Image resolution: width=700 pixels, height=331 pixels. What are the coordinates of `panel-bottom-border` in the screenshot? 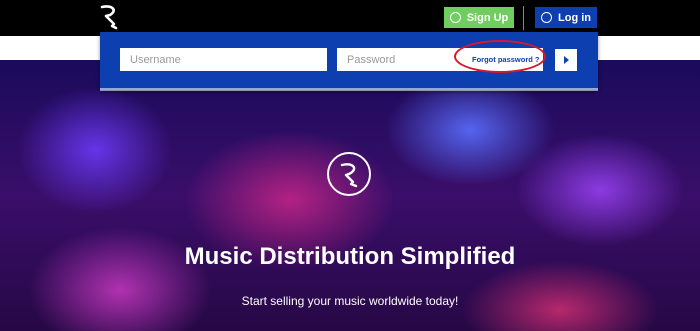 It's located at (349, 89).